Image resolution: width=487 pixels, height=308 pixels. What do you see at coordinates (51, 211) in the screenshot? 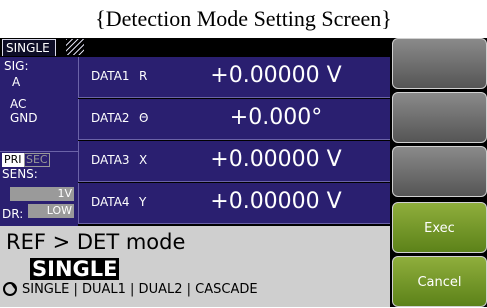
I see `dr-value: LOW` at bounding box center [51, 211].